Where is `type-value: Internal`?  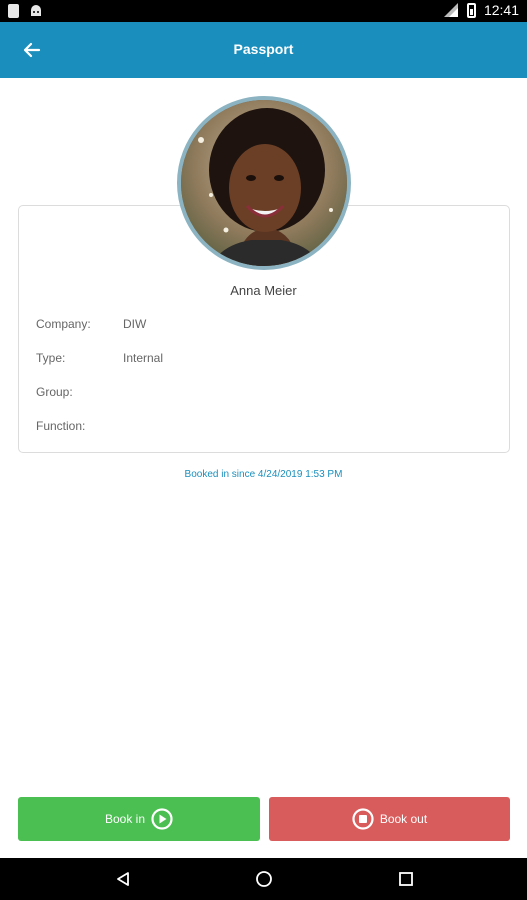
type-value: Internal is located at coordinates (143, 358).